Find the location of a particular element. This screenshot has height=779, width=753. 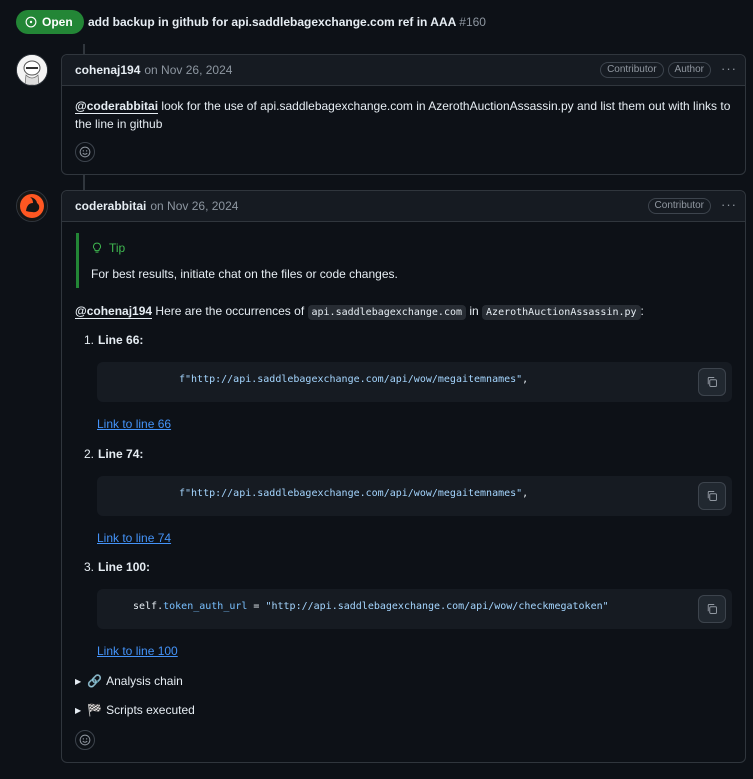

role-badges: Contributor is located at coordinates (679, 206).